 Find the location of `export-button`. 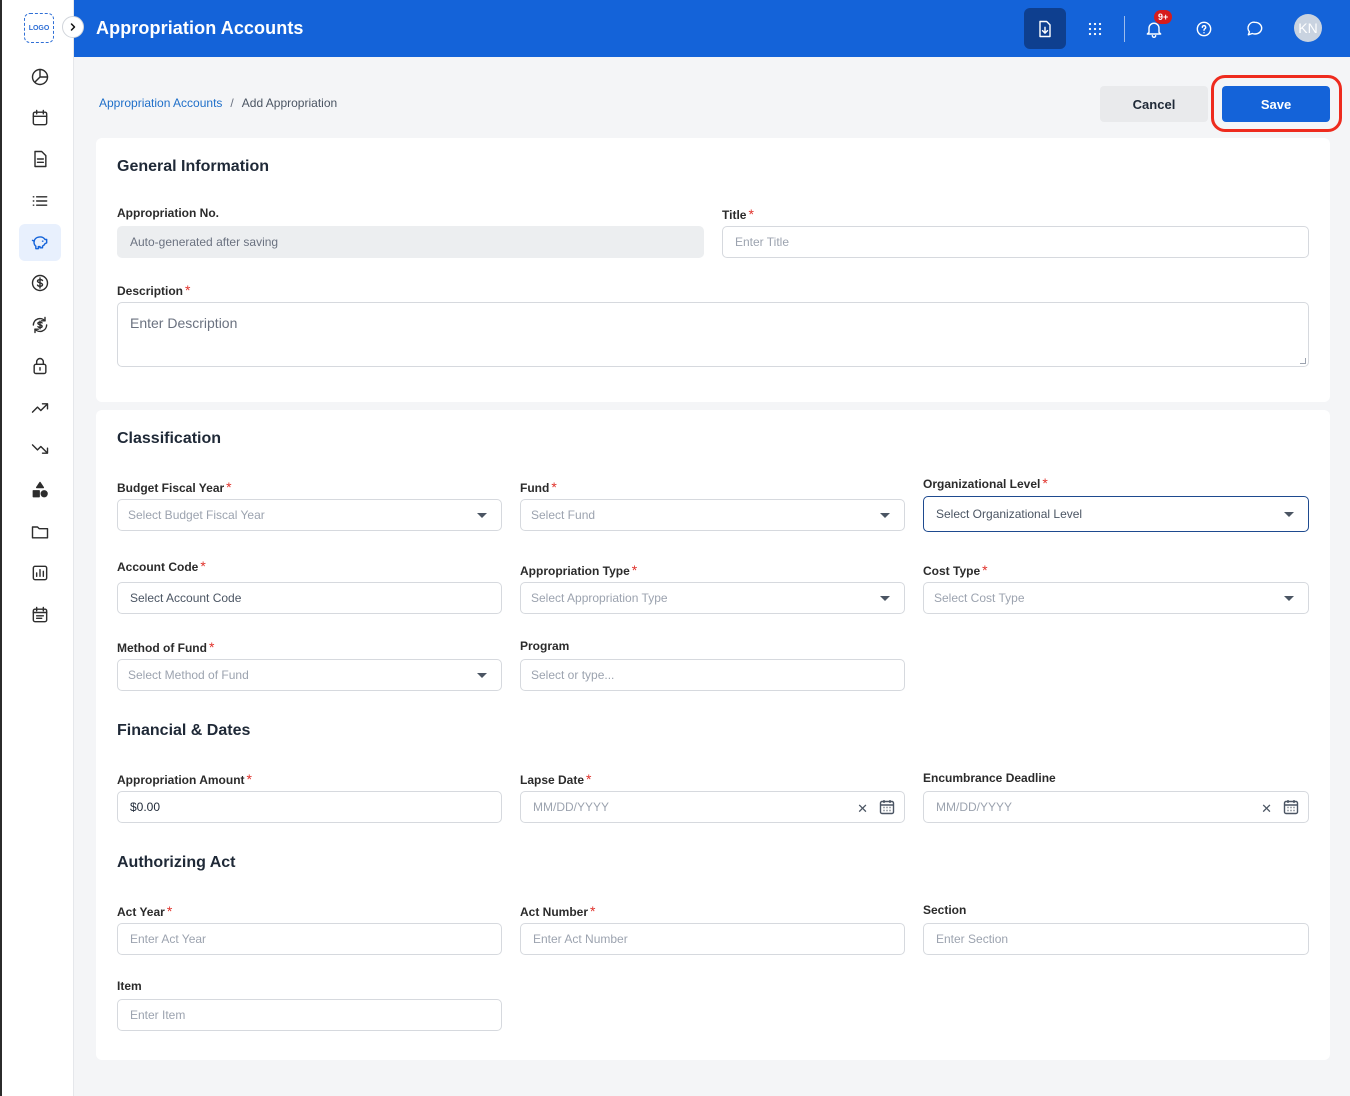

export-button is located at coordinates (1045, 28).